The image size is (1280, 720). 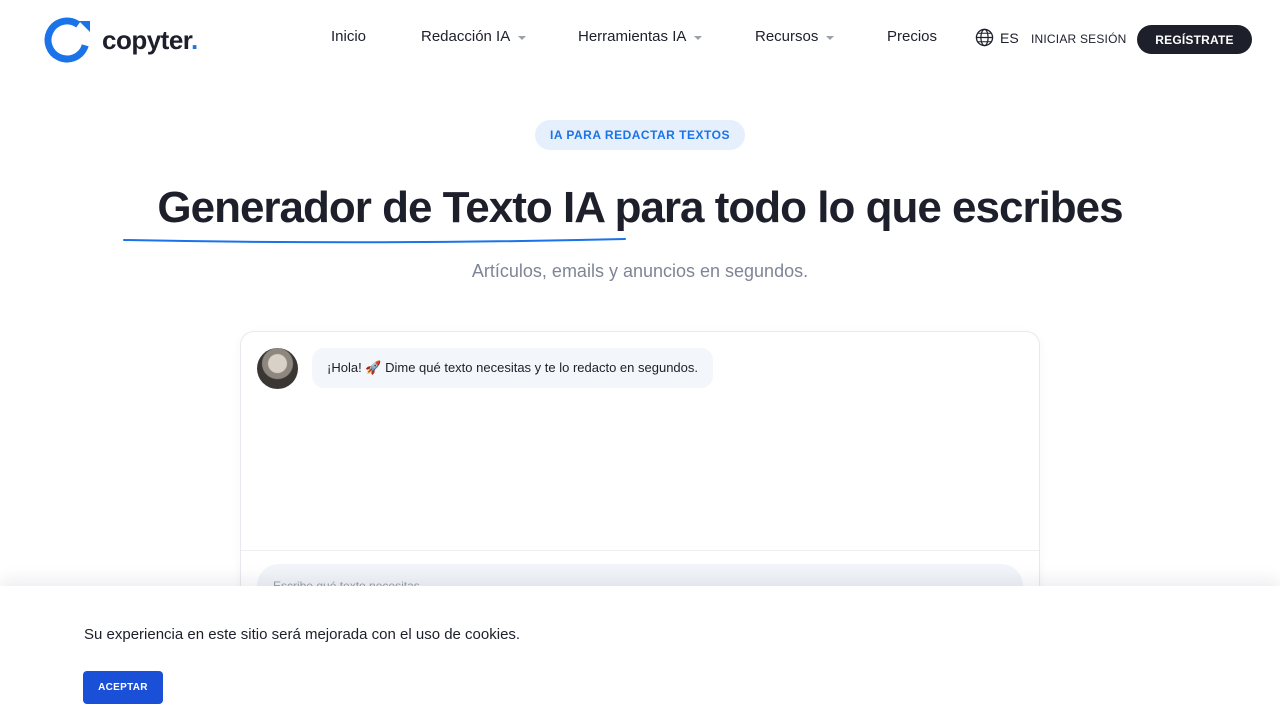 What do you see at coordinates (632, 36) in the screenshot?
I see `nav-item-label: Herramientas IA` at bounding box center [632, 36].